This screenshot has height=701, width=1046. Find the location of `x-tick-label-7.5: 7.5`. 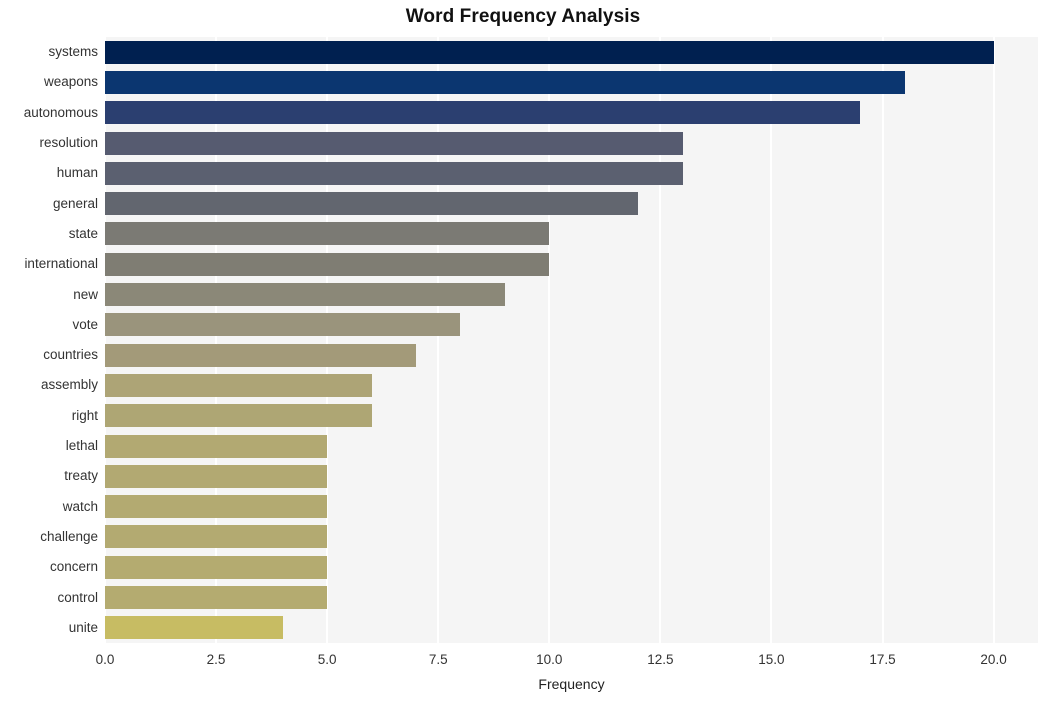

x-tick-label-7.5: 7.5 is located at coordinates (438, 659).